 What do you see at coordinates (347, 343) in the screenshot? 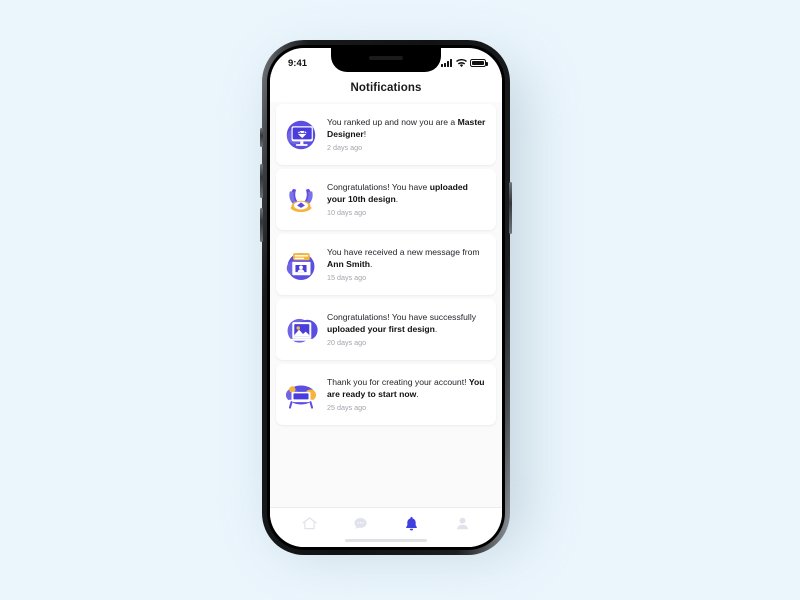
I see `notification-timestamp: 20 days ago` at bounding box center [347, 343].